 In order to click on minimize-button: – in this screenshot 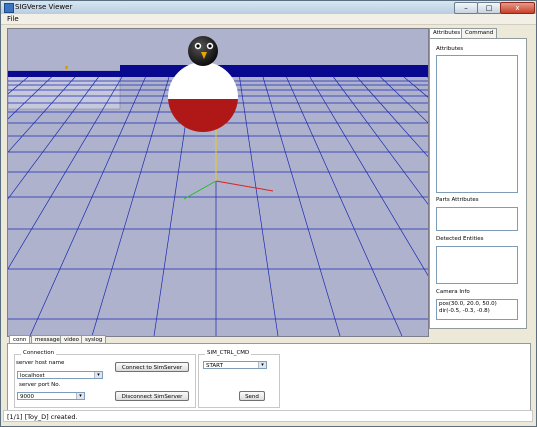, I will do `click(466, 8)`.